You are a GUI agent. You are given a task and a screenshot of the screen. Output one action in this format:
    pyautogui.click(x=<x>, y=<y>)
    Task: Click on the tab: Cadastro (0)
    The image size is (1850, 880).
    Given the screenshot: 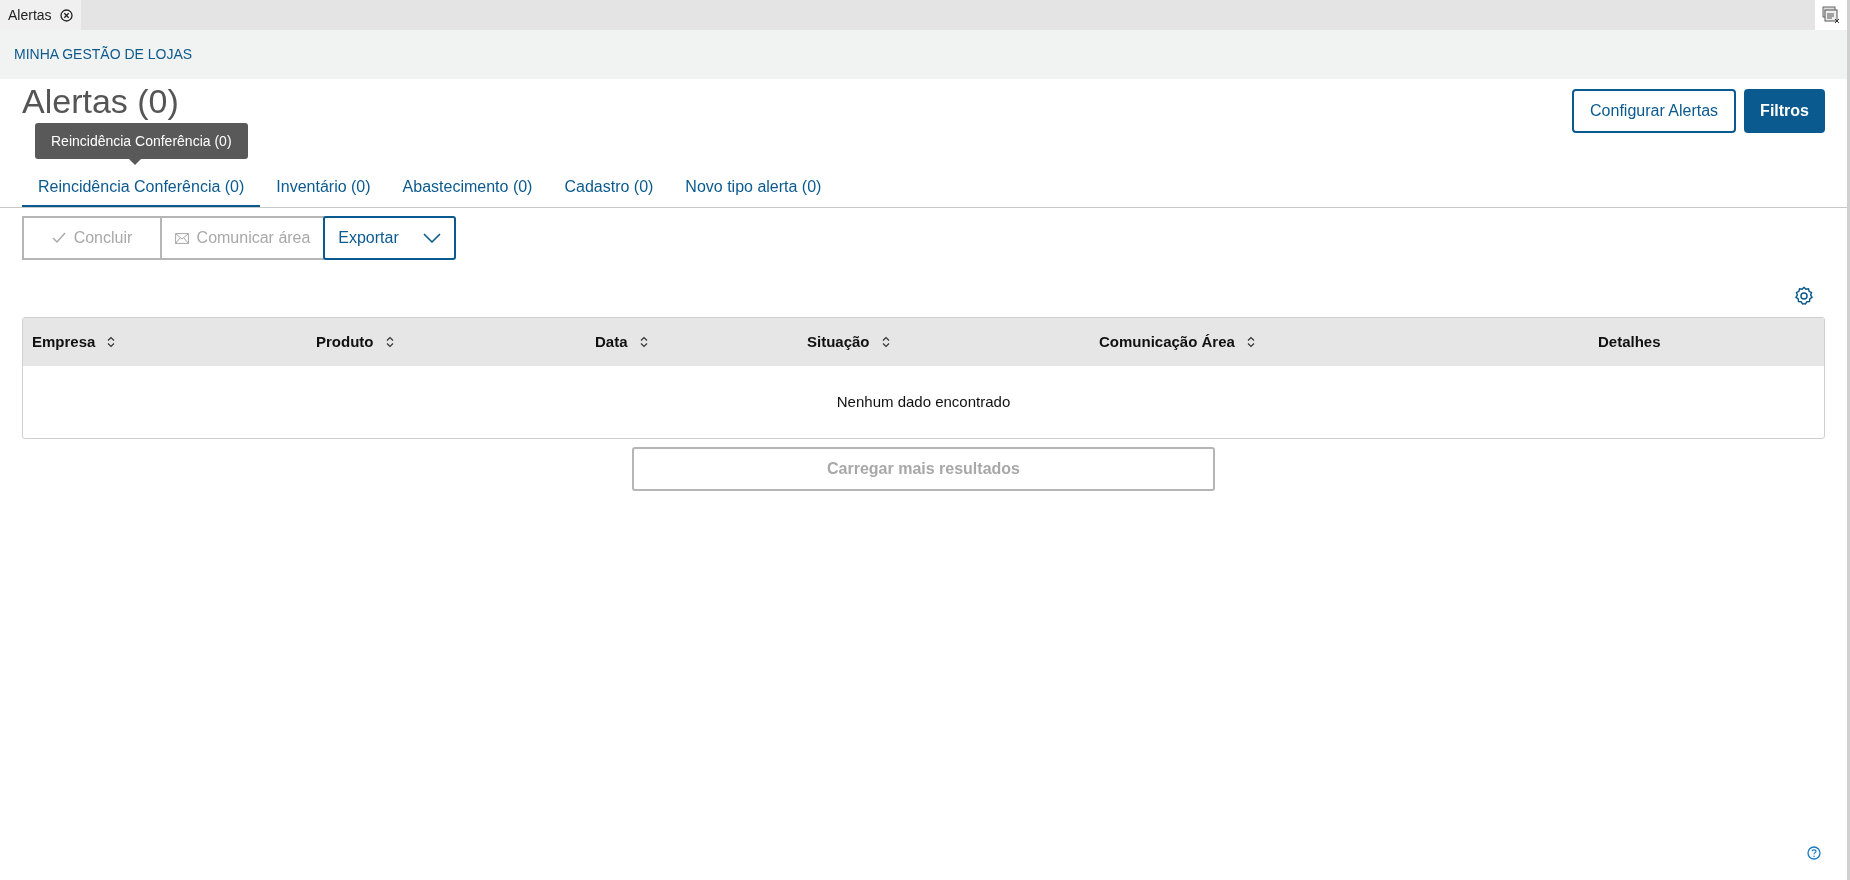 What is the action you would take?
    pyautogui.click(x=609, y=187)
    